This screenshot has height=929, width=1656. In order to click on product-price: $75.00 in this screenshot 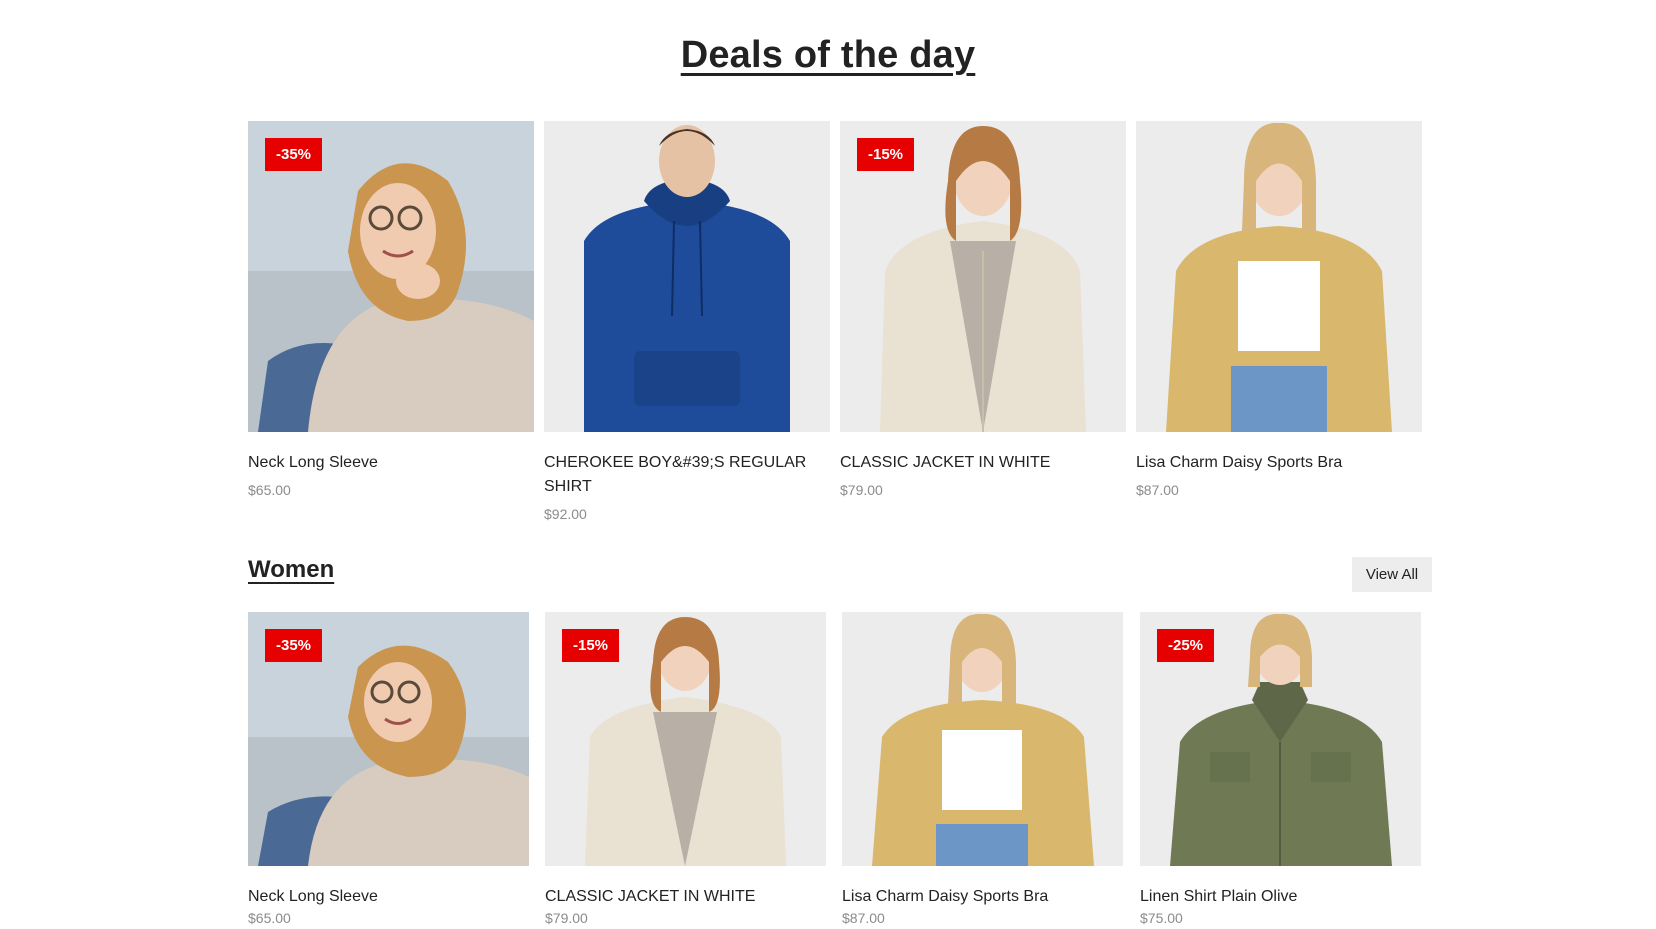, I will do `click(1161, 918)`.